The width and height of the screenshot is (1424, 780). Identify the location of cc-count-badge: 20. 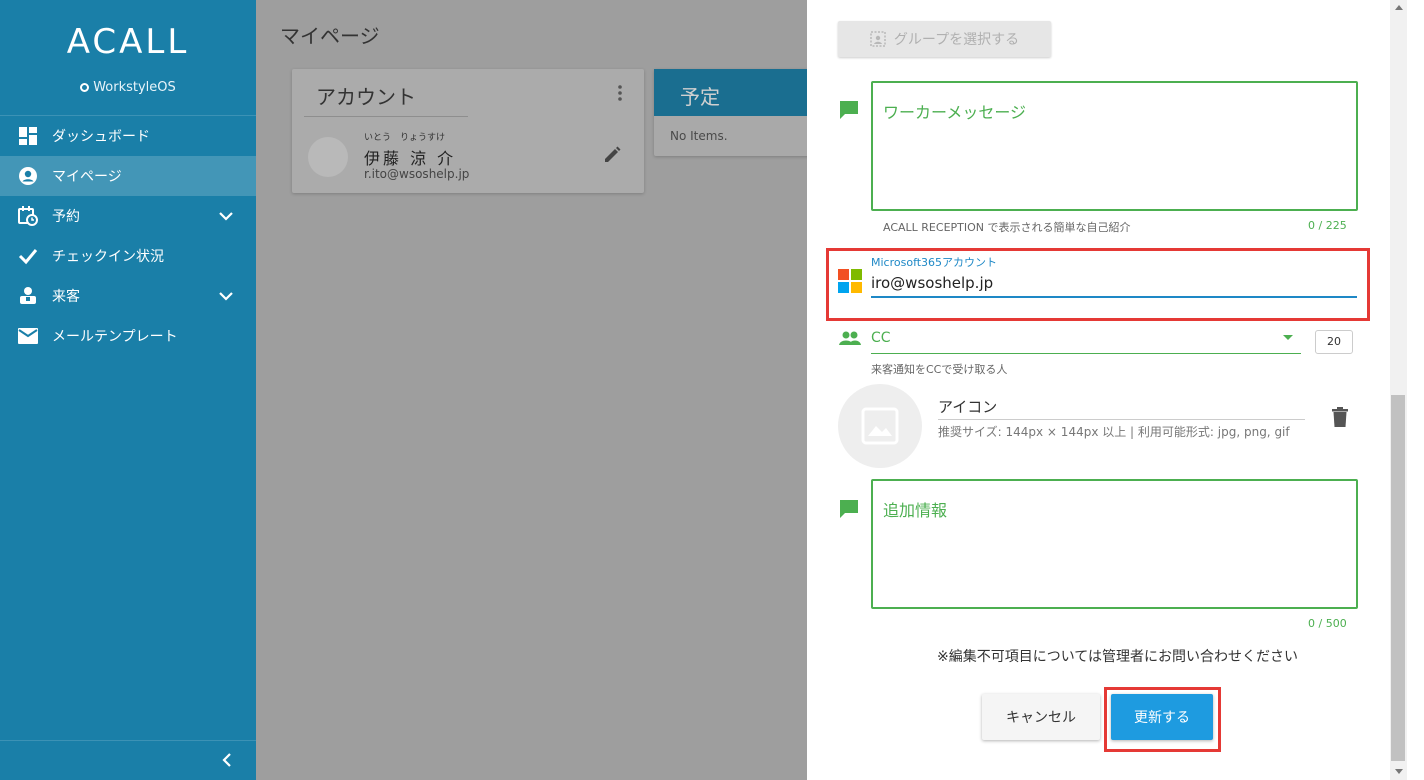
(1334, 342).